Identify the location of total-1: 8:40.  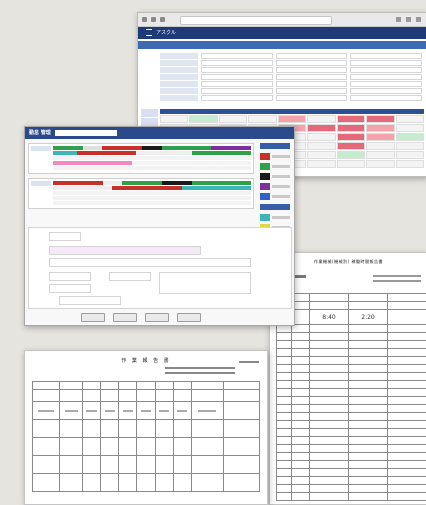
(329, 317).